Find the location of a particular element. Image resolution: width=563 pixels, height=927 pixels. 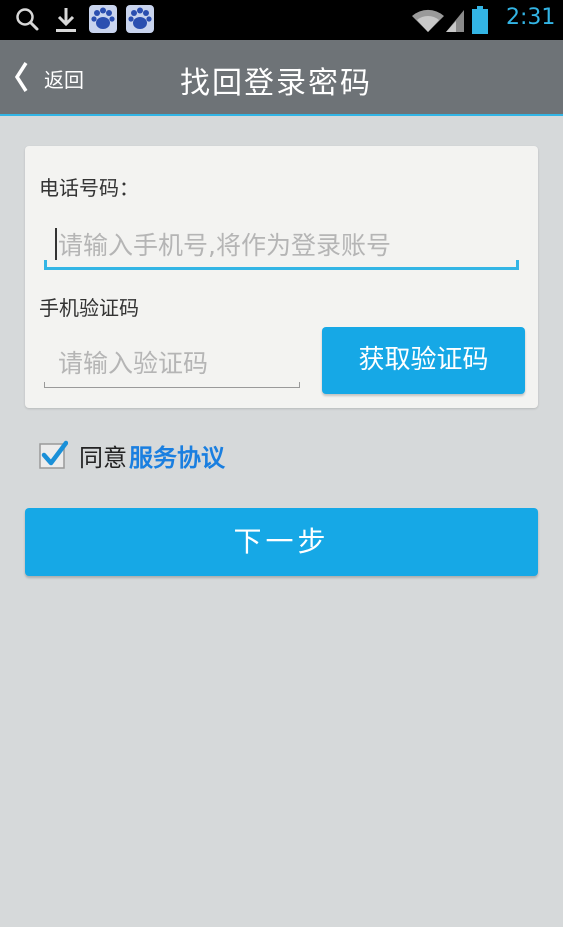

search-icon is located at coordinates (27, 19).